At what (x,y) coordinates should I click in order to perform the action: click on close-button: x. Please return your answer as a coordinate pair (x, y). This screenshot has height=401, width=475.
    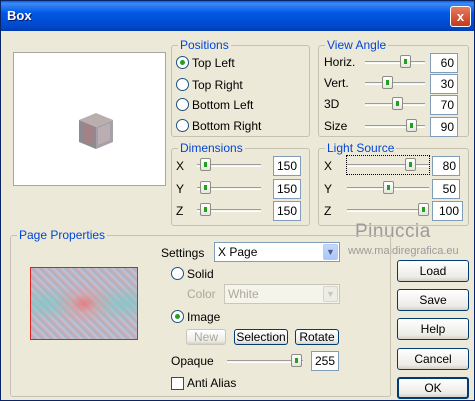
    Looking at the image, I should click on (460, 16).